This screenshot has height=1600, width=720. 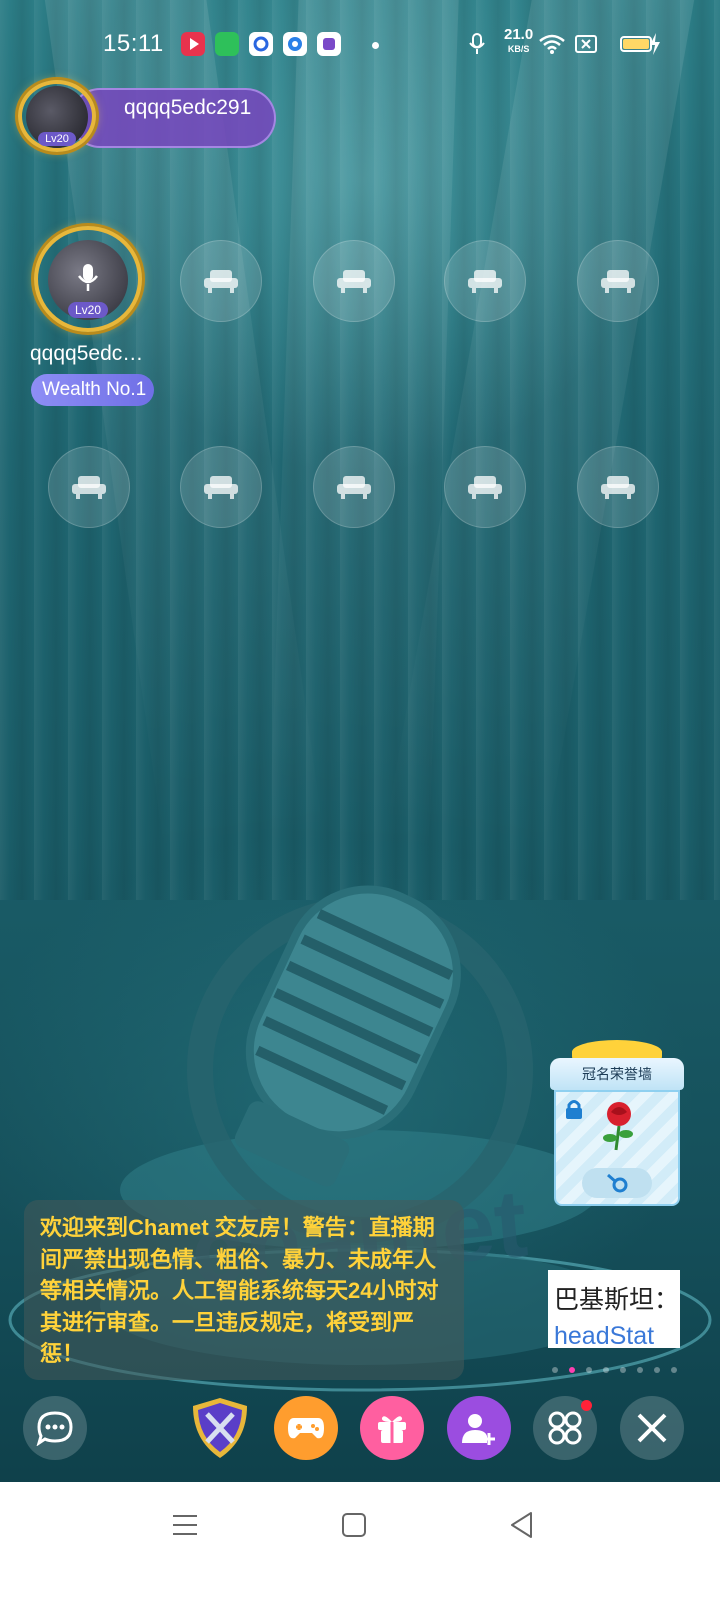 What do you see at coordinates (614, 1369) in the screenshot?
I see `promo-pager` at bounding box center [614, 1369].